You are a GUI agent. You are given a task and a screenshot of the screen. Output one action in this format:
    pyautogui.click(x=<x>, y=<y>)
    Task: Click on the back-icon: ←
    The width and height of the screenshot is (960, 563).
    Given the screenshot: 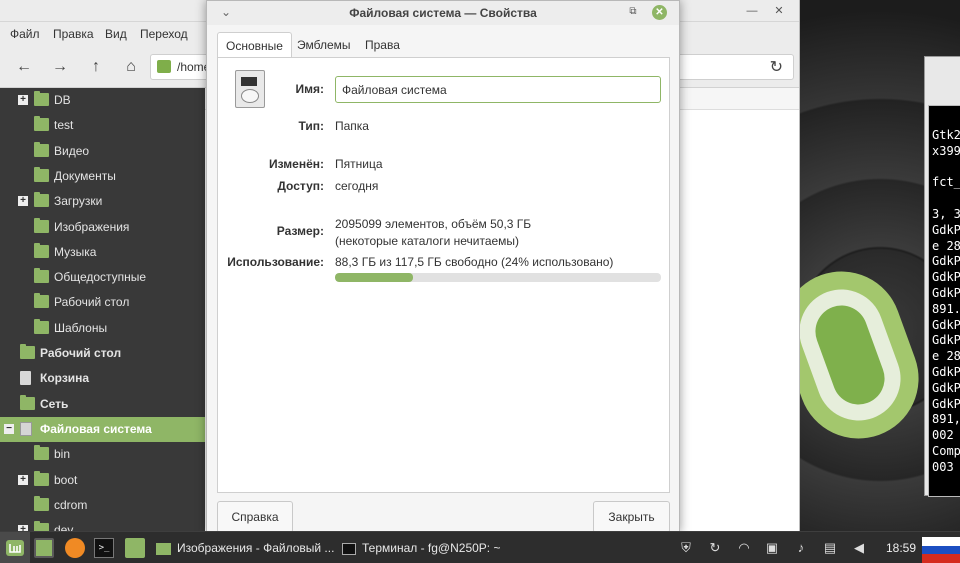 What is the action you would take?
    pyautogui.click(x=24, y=67)
    